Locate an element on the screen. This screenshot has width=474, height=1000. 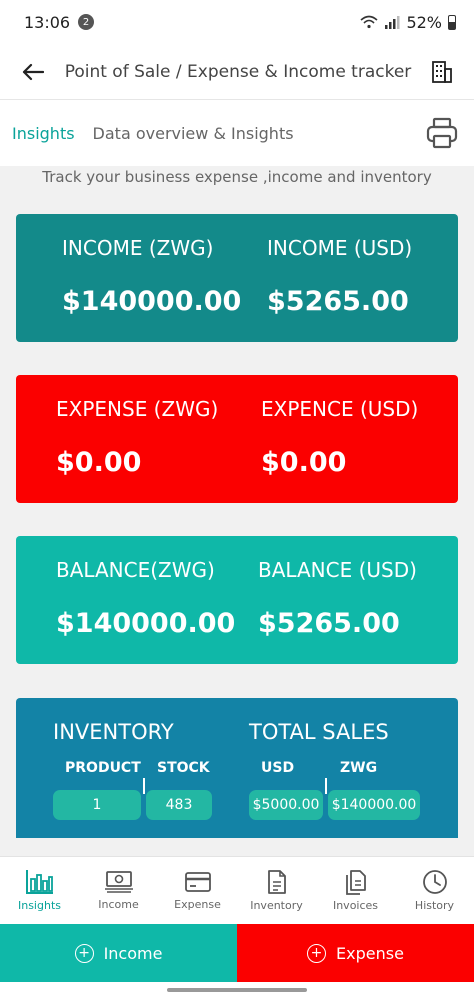
nav-inventory: Inventory is located at coordinates (276, 890).